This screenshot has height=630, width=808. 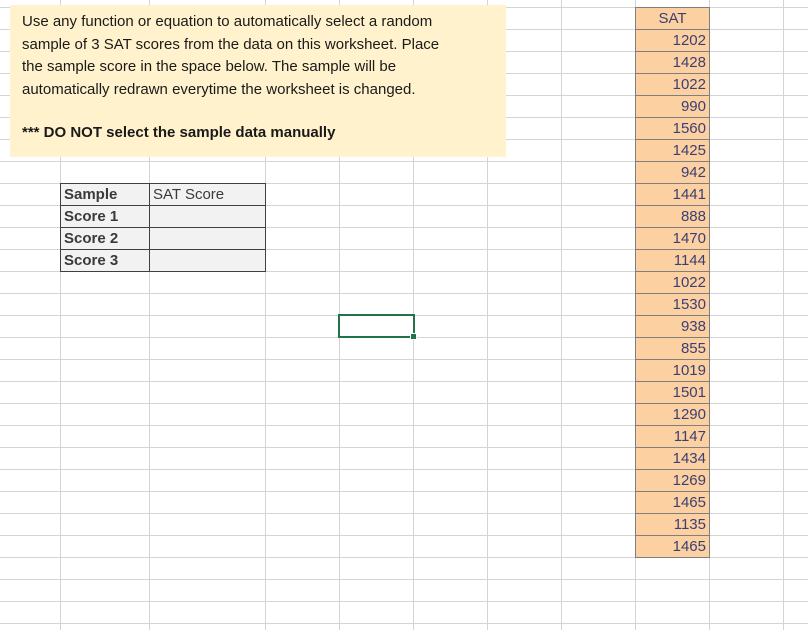 What do you see at coordinates (672, 348) in the screenshot?
I see `sat-data-cell: 855` at bounding box center [672, 348].